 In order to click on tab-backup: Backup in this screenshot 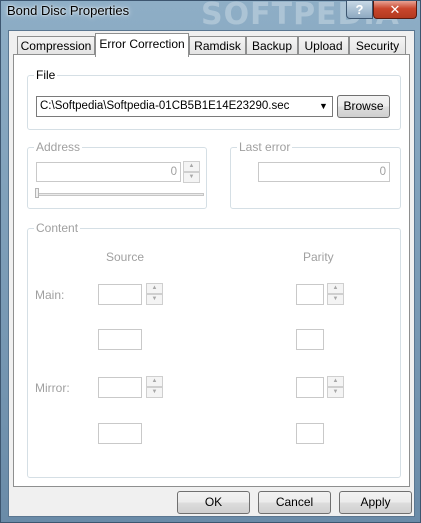, I will do `click(272, 46)`.